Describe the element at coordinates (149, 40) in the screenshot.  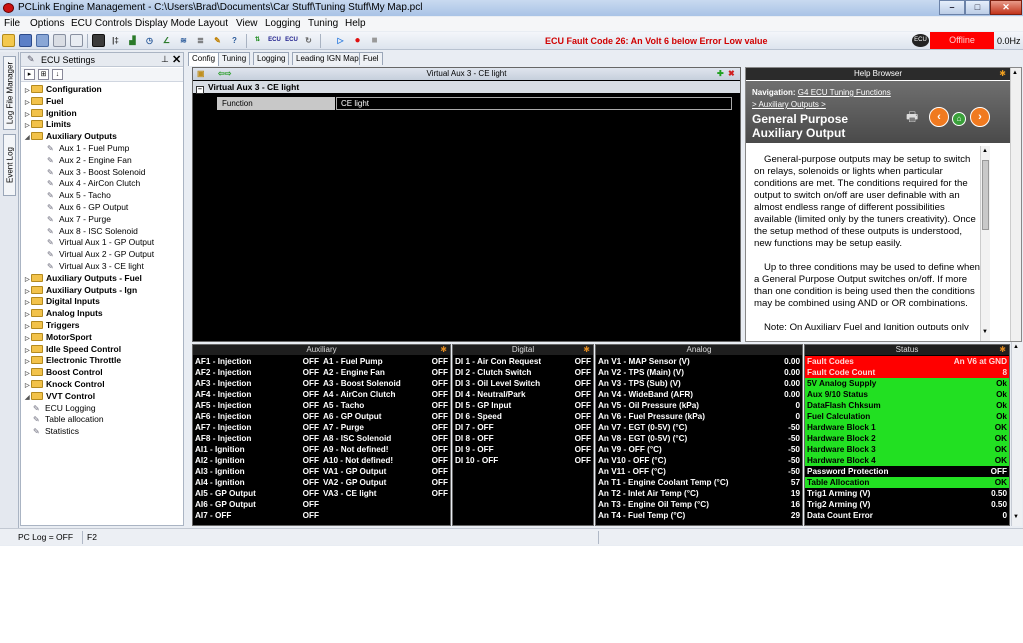
I see `gauge-icon: ◷` at that location.